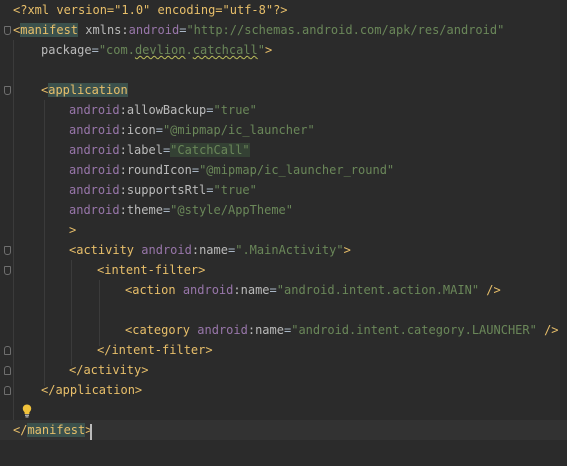 This screenshot has height=466, width=567. I want to click on code-token: allowBackup, so click(166, 110).